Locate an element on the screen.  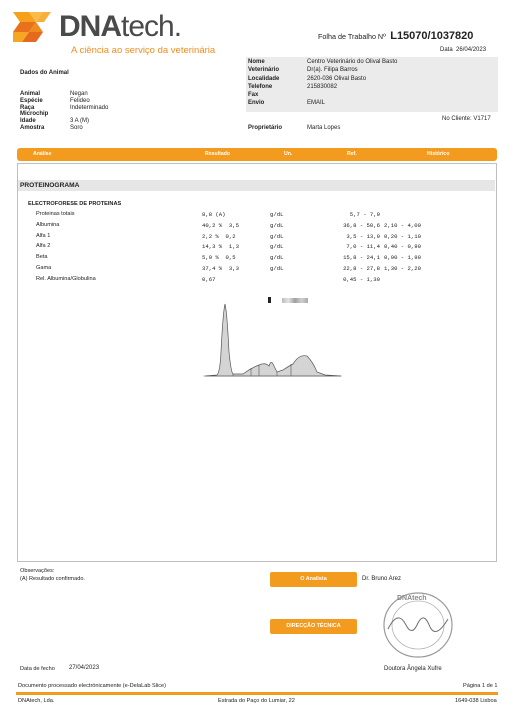
worksheet-line: Folha de Trabalho Nº L15070/1037820 is located at coordinates (395, 35).